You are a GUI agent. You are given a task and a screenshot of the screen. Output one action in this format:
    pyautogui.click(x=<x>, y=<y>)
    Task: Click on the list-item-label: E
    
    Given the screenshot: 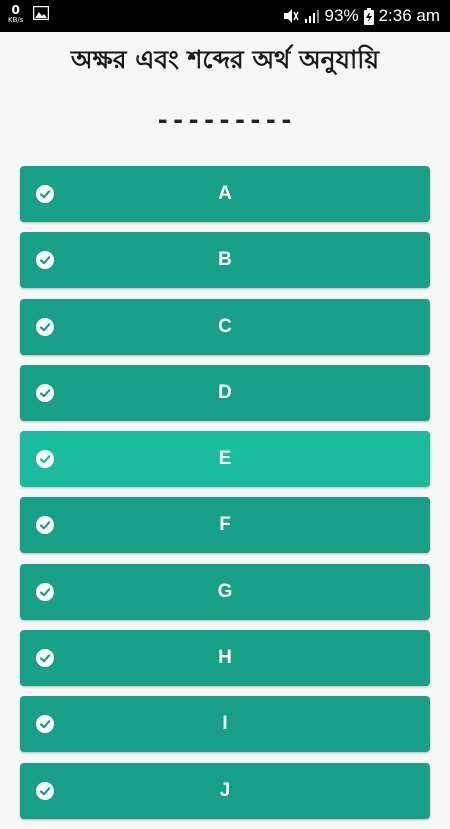 What is the action you would take?
    pyautogui.click(x=225, y=459)
    